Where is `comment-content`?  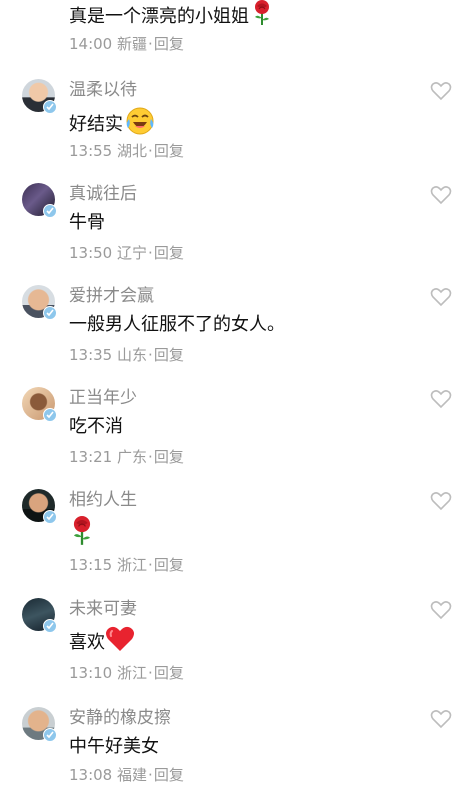
comment-content is located at coordinates (82, 535).